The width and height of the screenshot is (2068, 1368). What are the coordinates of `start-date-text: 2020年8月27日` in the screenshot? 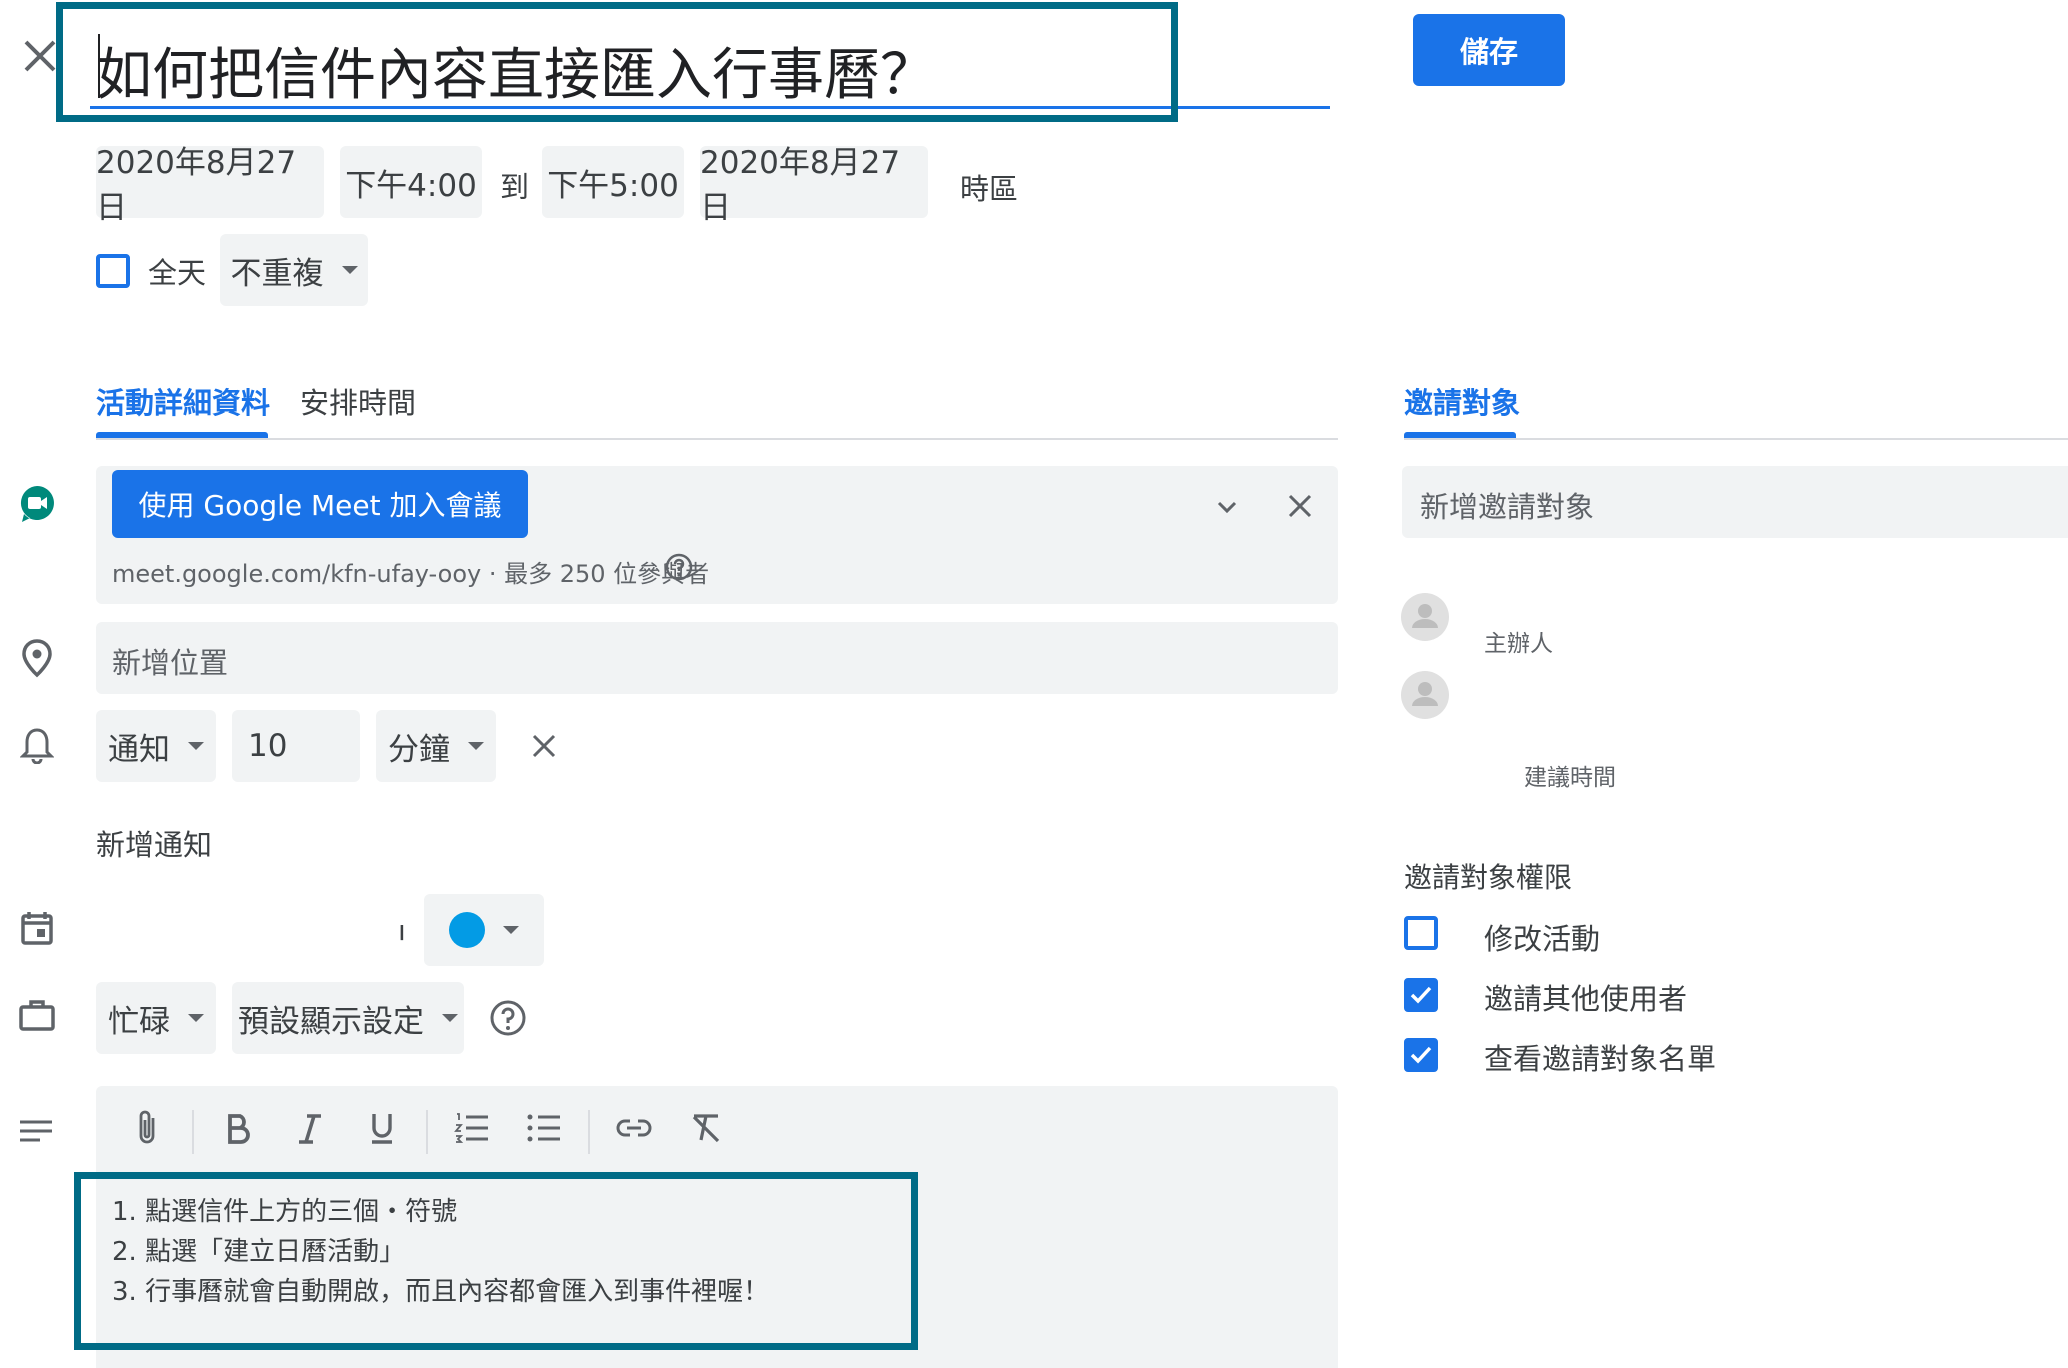 It's located at (196, 185).